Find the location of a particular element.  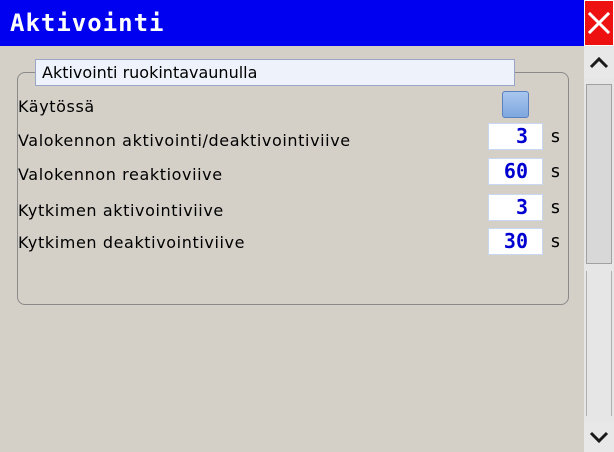

chevron-down-icon is located at coordinates (599, 437).